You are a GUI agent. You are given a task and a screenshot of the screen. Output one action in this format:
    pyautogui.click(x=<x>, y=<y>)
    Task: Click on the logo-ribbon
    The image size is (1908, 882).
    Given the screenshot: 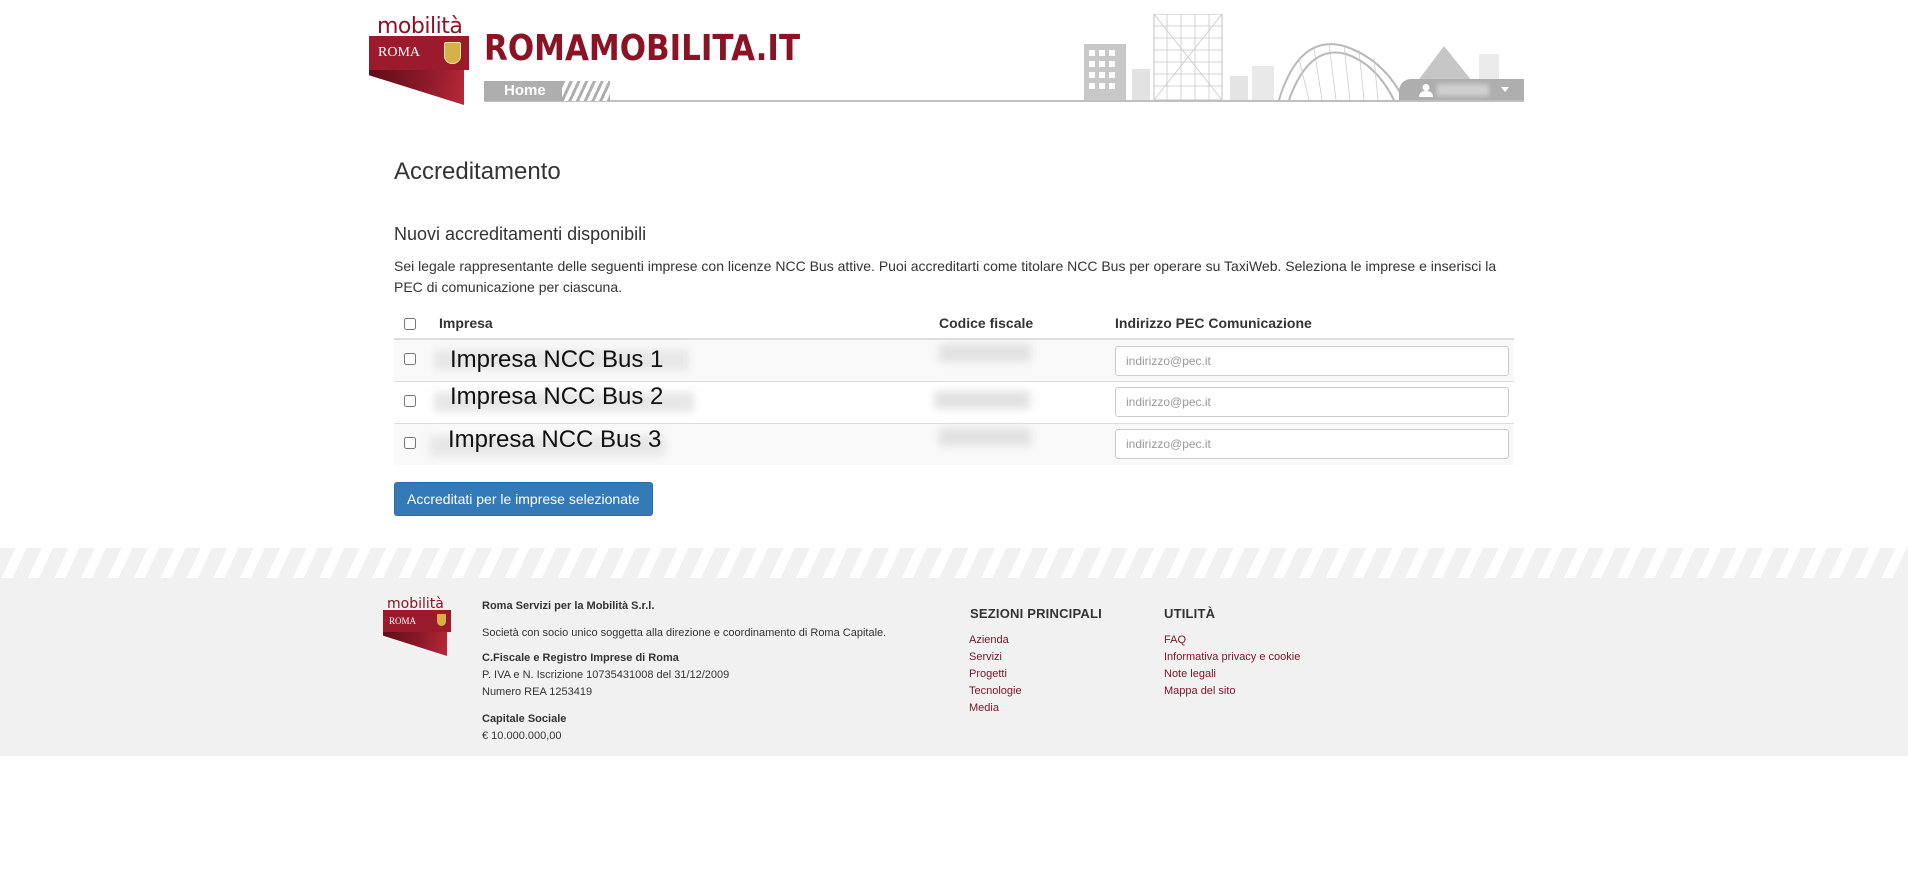 What is the action you would take?
    pyautogui.click(x=416, y=87)
    